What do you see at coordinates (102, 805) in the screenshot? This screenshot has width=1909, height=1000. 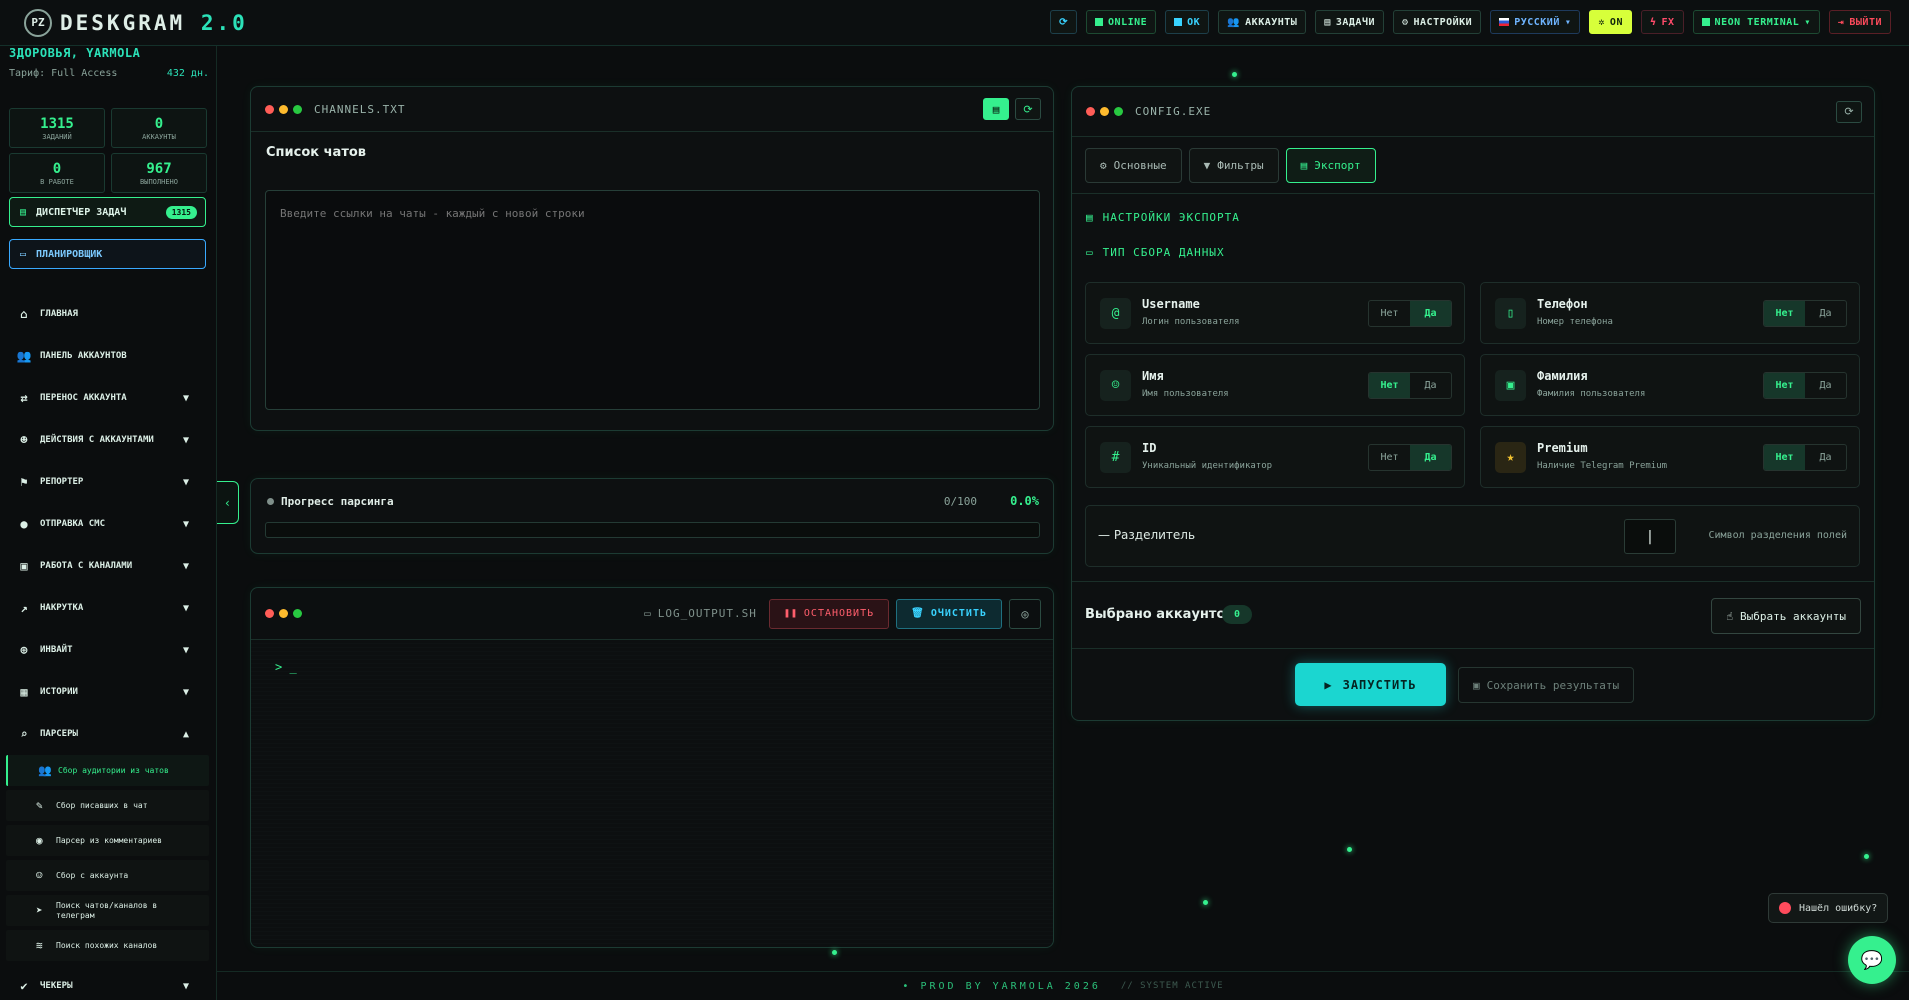 I see `sub-item-label: Сбор писавших в чат` at bounding box center [102, 805].